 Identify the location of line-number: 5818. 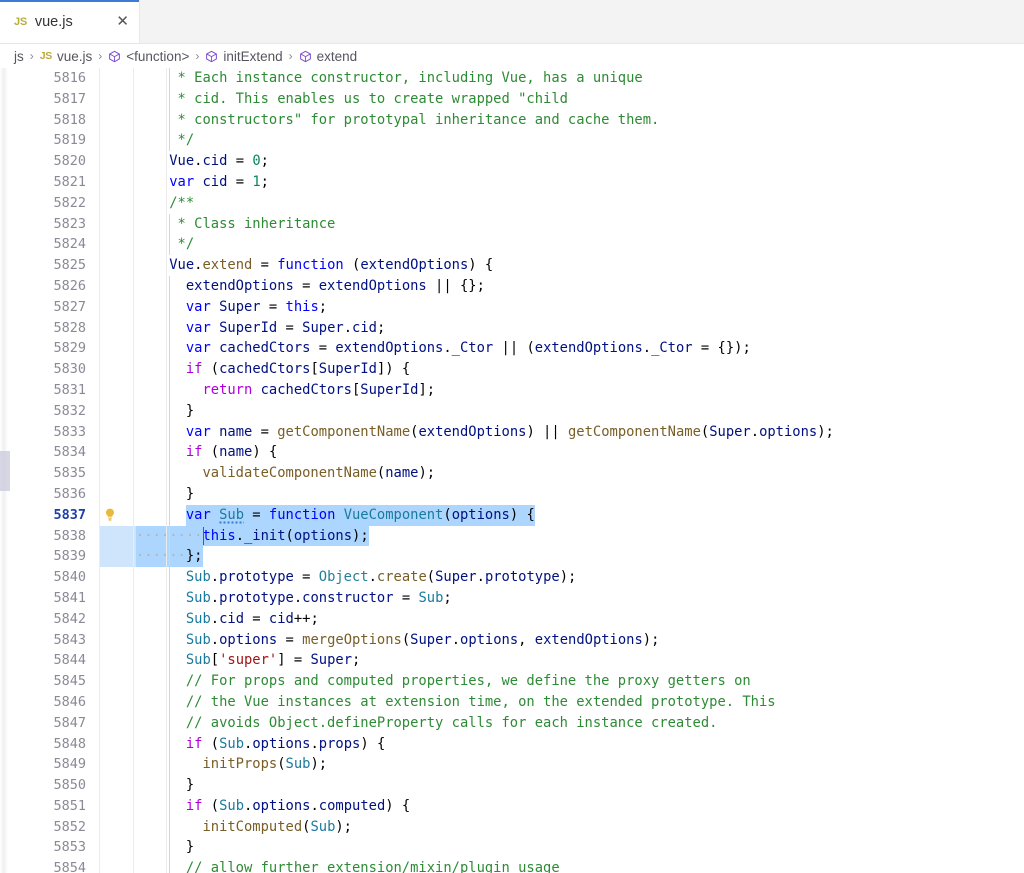
(43, 120).